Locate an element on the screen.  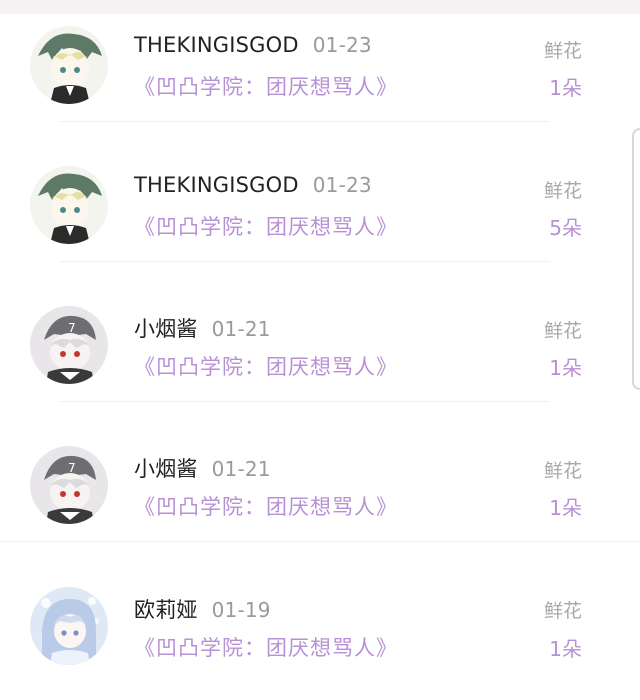
date: 01-19 is located at coordinates (241, 610).